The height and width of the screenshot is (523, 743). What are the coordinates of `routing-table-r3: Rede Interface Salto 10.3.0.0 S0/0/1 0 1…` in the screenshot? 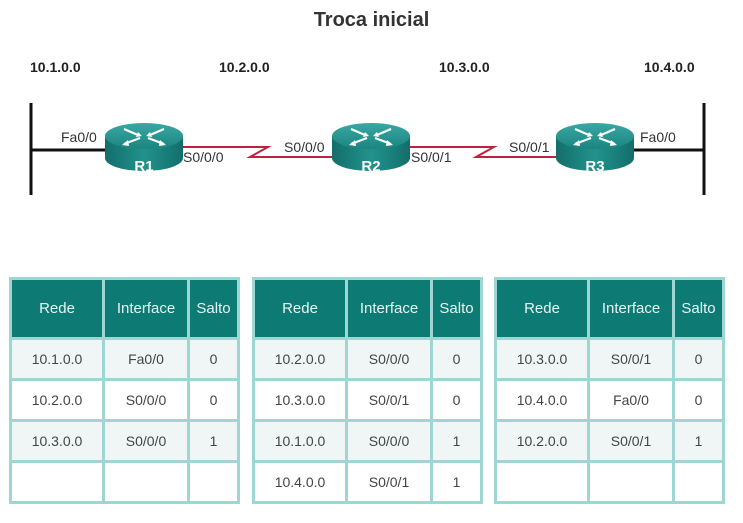 It's located at (609, 390).